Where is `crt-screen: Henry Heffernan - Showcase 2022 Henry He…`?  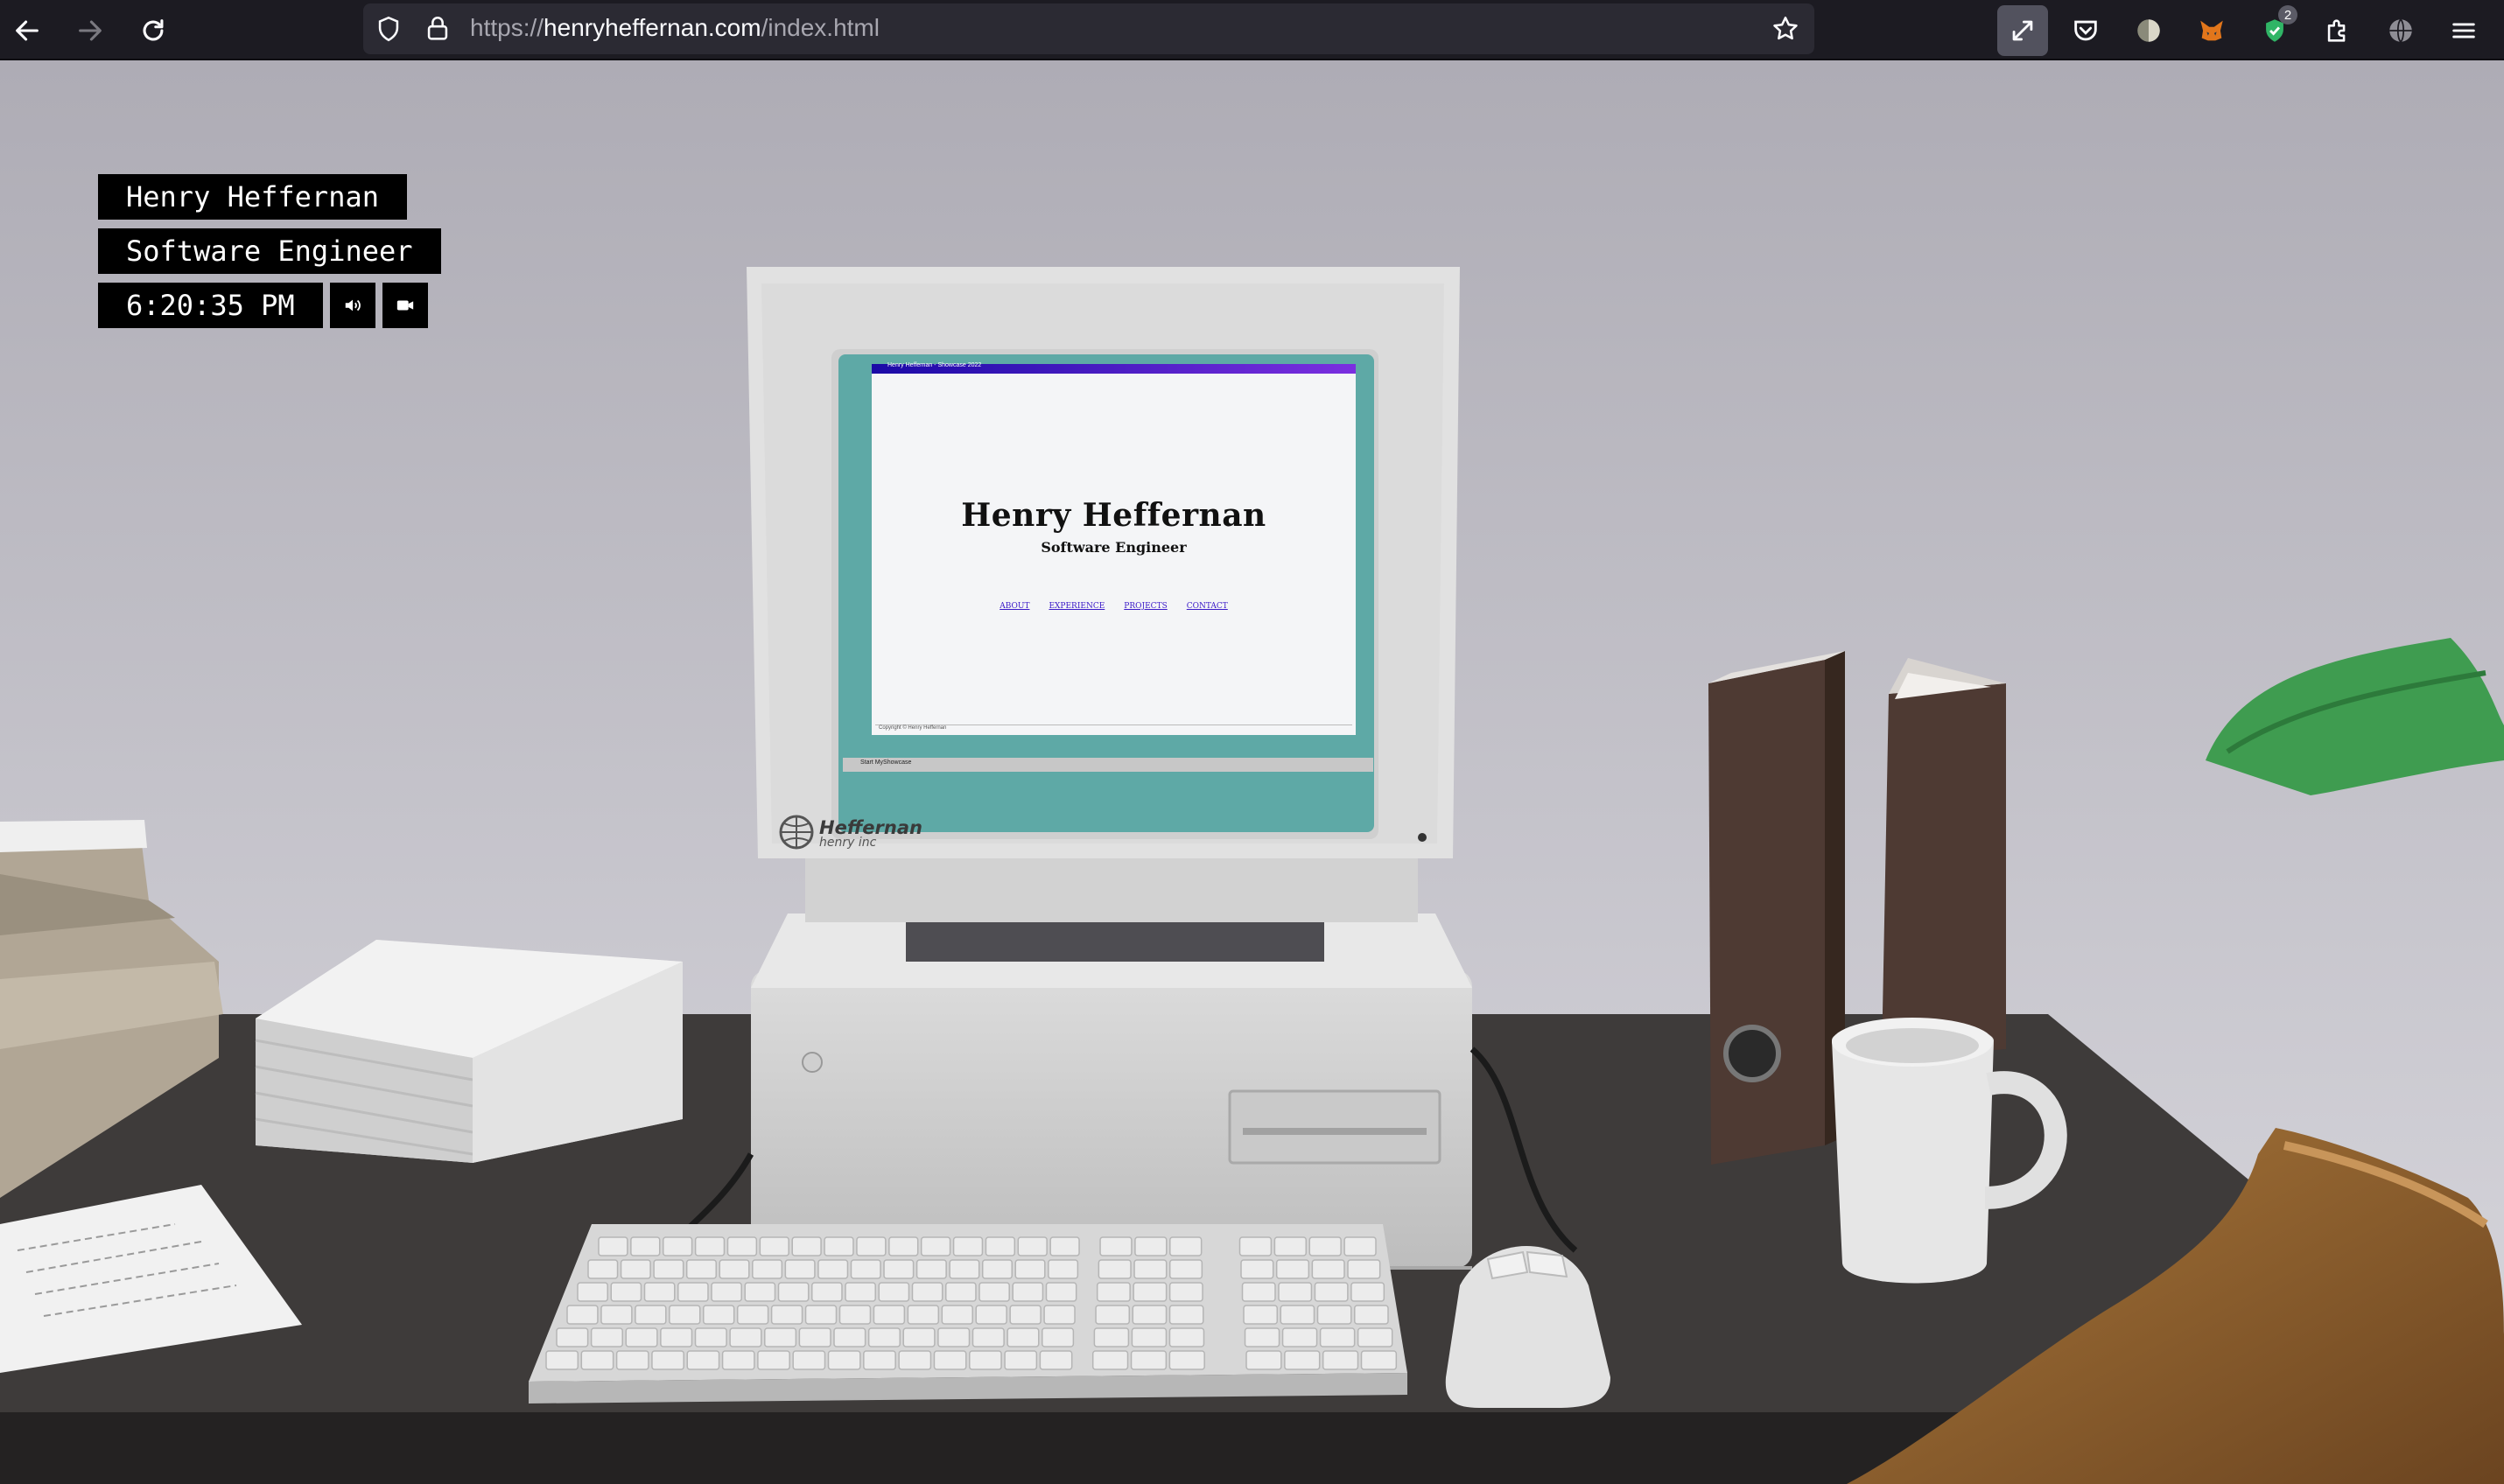 crt-screen: Henry Heffernan - Showcase 2022 Henry He… is located at coordinates (1114, 548).